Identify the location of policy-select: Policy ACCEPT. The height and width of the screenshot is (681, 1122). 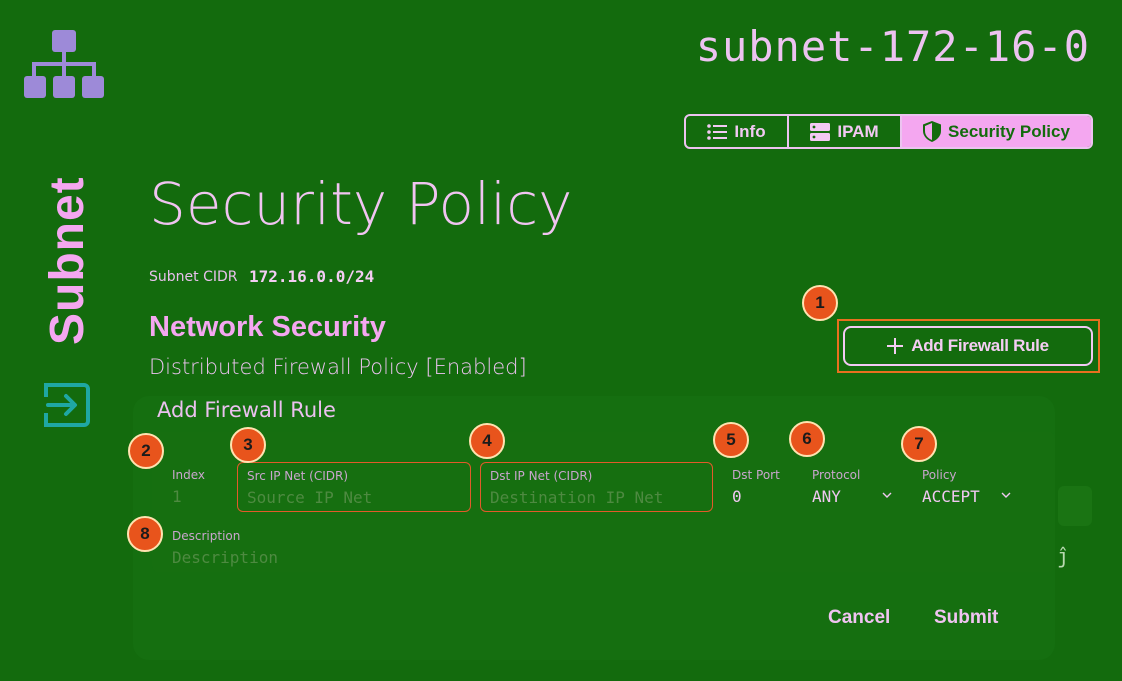
(968, 487).